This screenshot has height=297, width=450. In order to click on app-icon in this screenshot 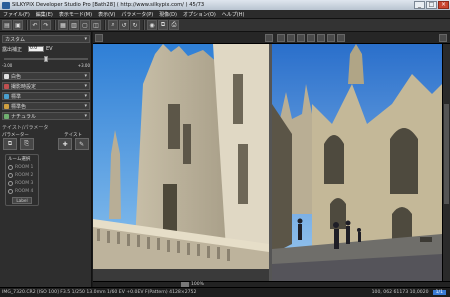, I will do `click(6, 5)`.